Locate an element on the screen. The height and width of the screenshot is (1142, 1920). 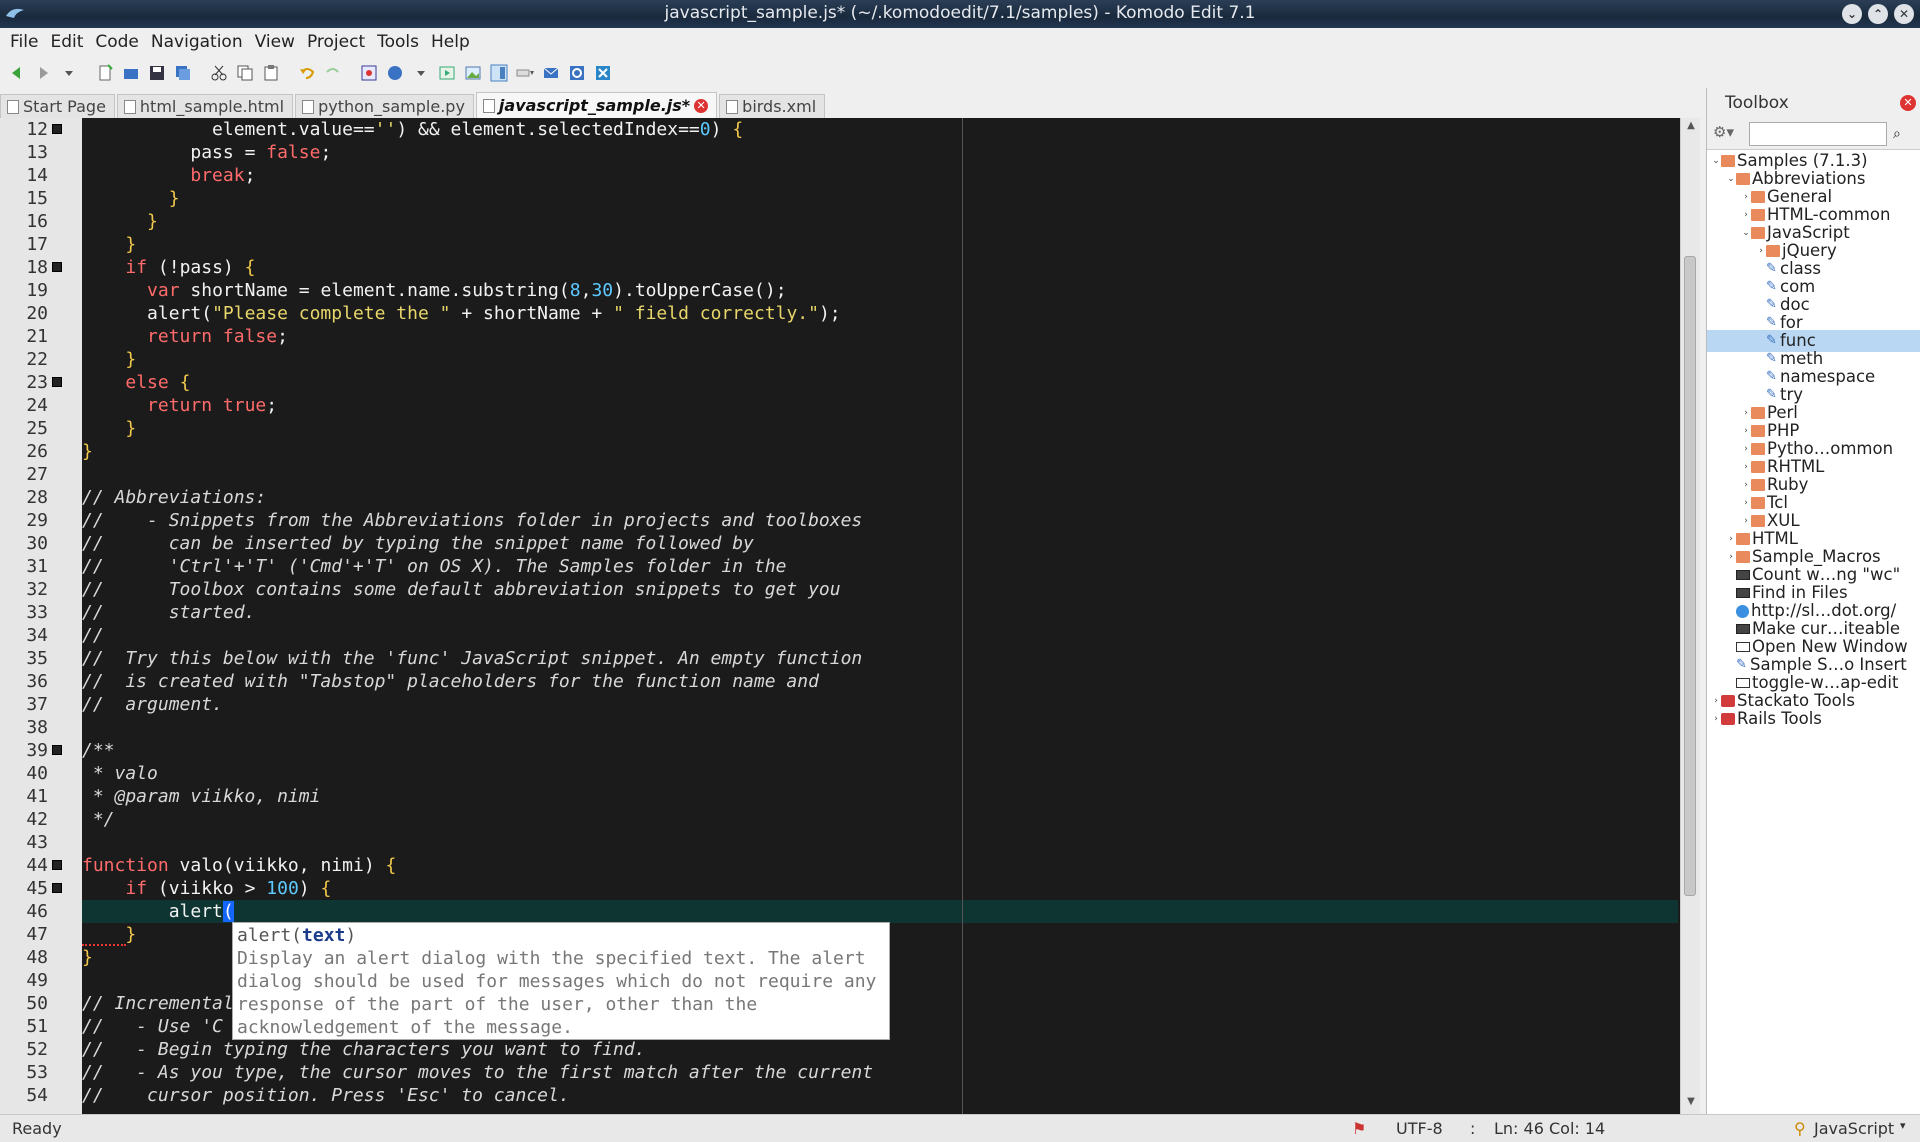
undo-icon is located at coordinates (307, 73).